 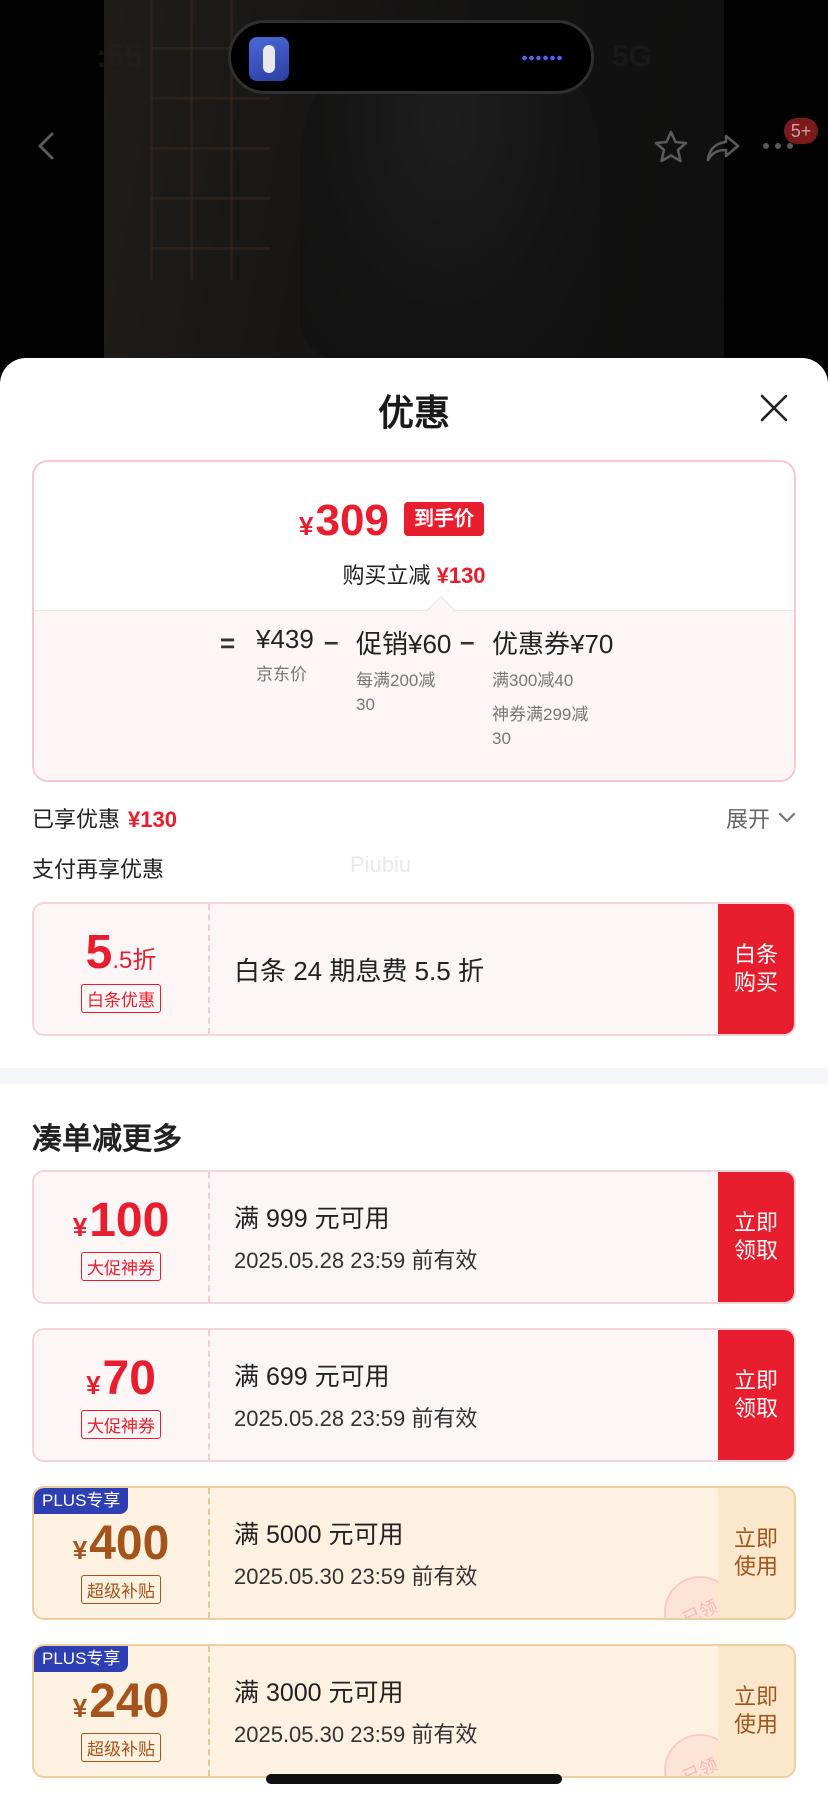 I want to click on coupon-condition: 满 699 元可用, so click(x=312, y=1377).